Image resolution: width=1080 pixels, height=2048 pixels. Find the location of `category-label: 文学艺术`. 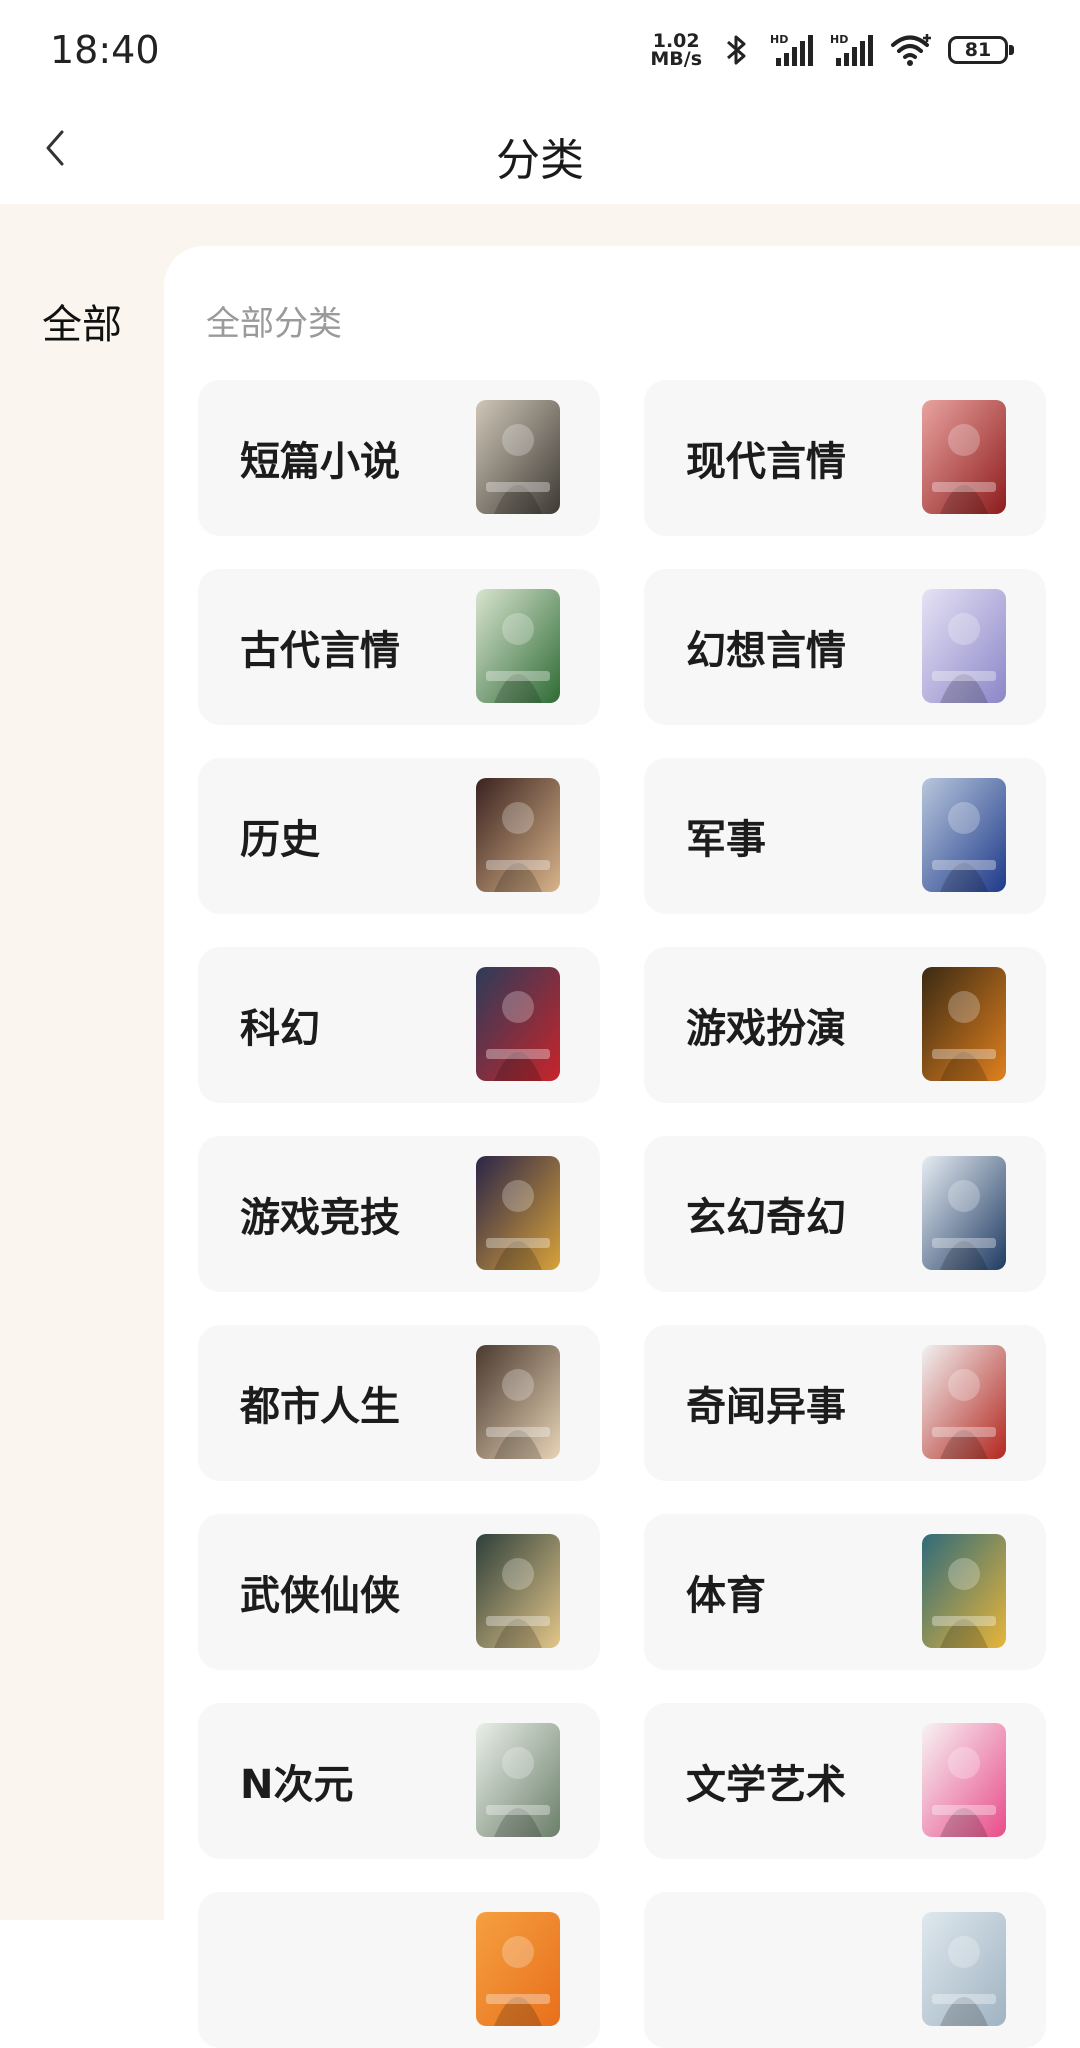

category-label: 文学艺术 is located at coordinates (766, 1785).